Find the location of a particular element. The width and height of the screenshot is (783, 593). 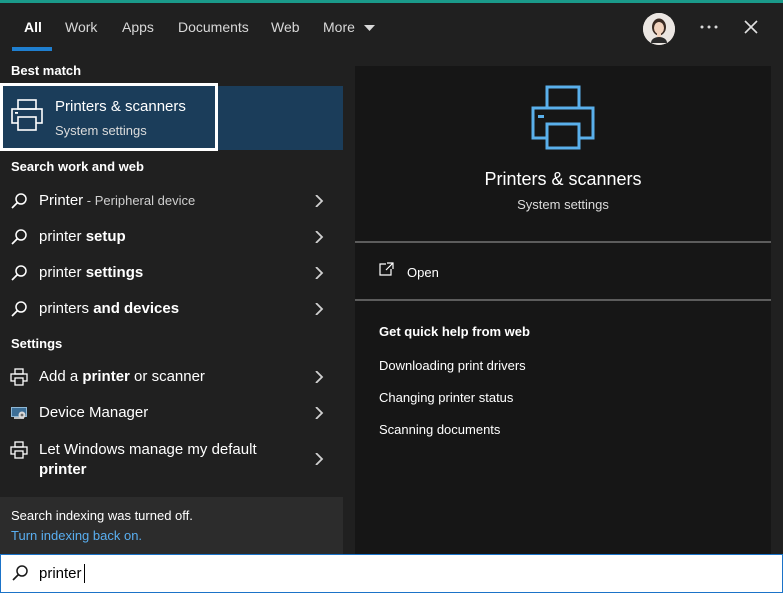

help-link: Scanning documents is located at coordinates (439, 429).